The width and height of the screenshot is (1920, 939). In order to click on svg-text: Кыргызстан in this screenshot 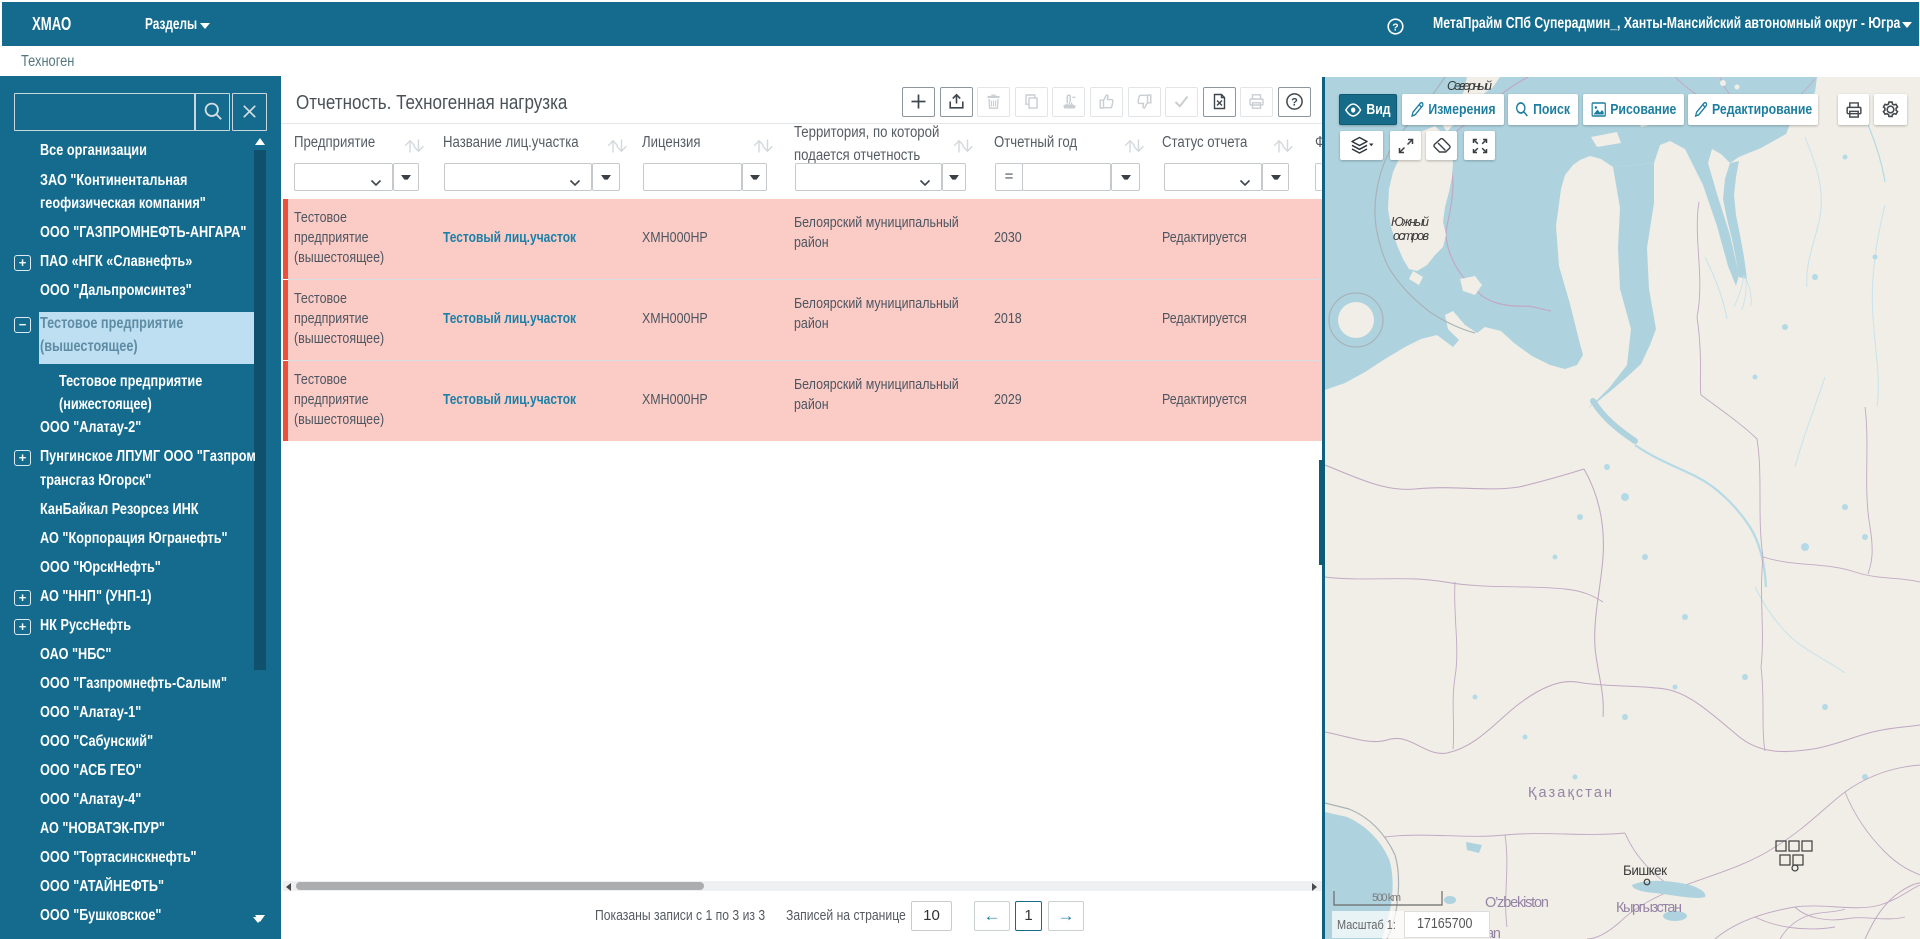, I will do `click(1649, 908)`.